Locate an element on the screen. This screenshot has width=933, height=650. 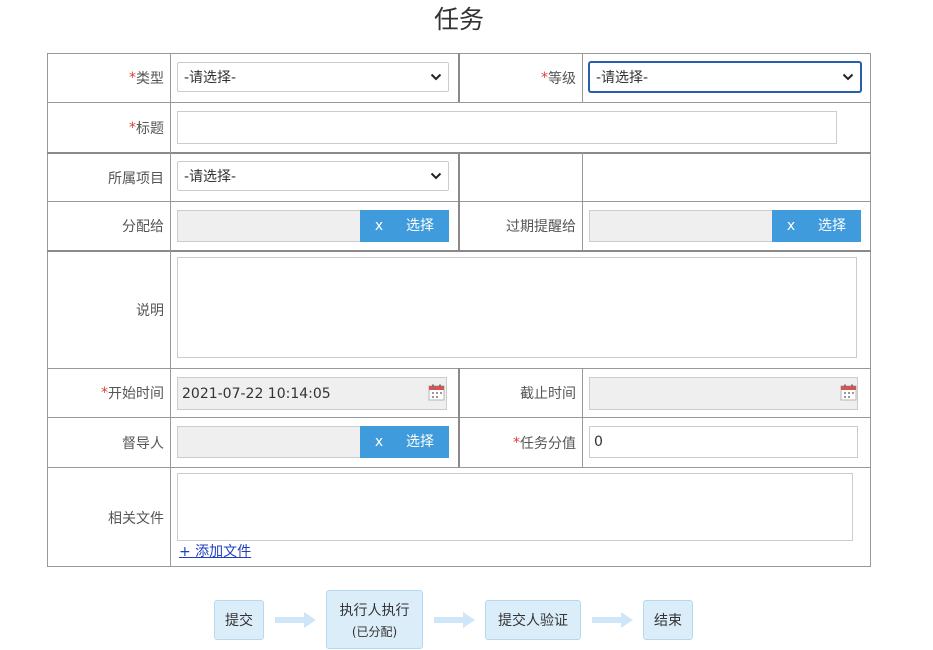
level-select-value: -请选择- is located at coordinates (622, 78).